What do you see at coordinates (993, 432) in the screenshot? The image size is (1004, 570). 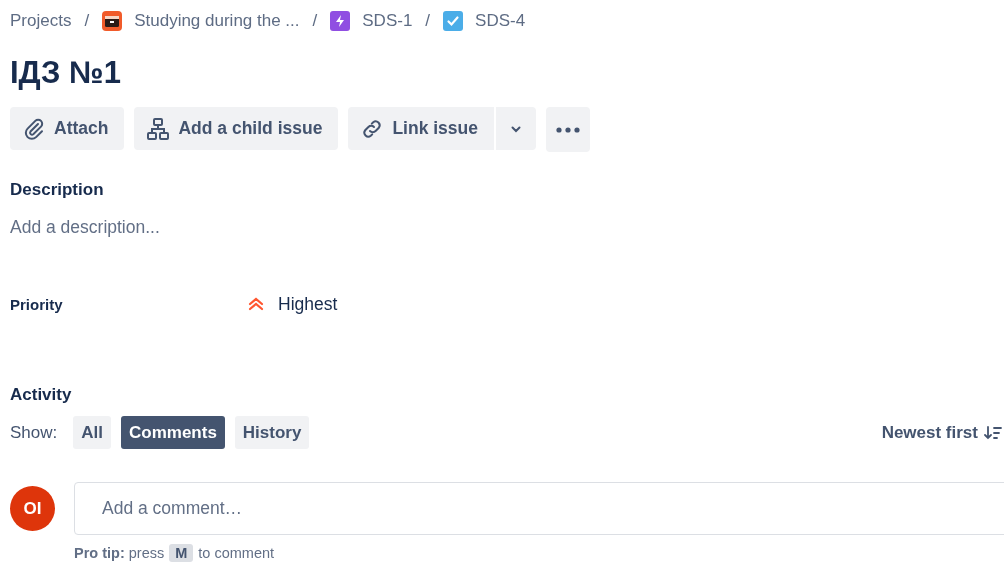 I see `sort-icon` at bounding box center [993, 432].